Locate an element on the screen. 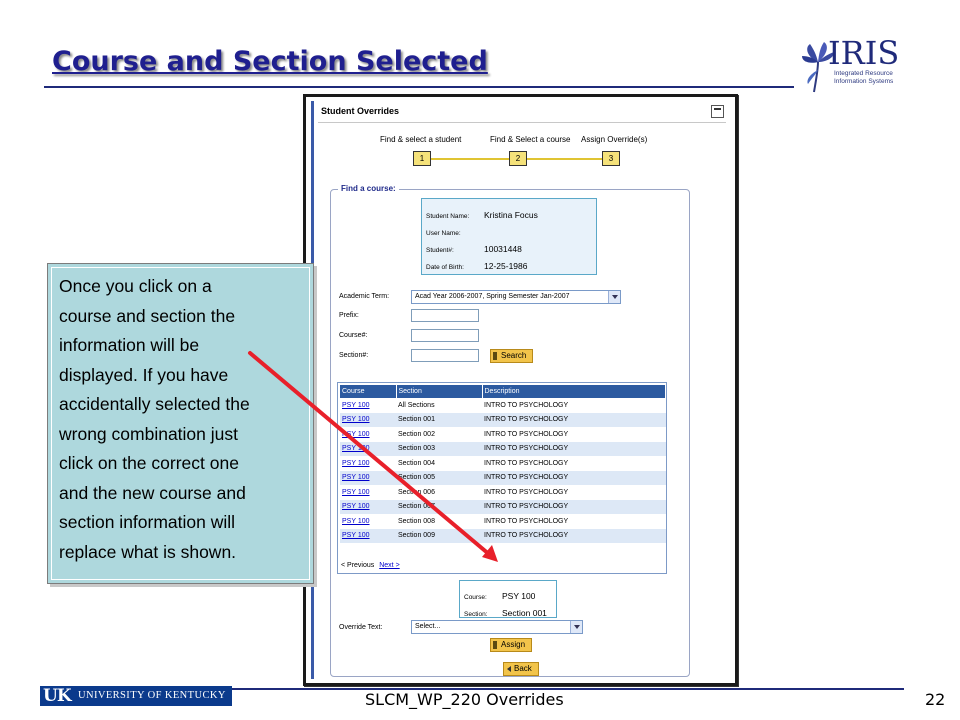 This screenshot has height=720, width=960. assign-button: Assign is located at coordinates (511, 645).